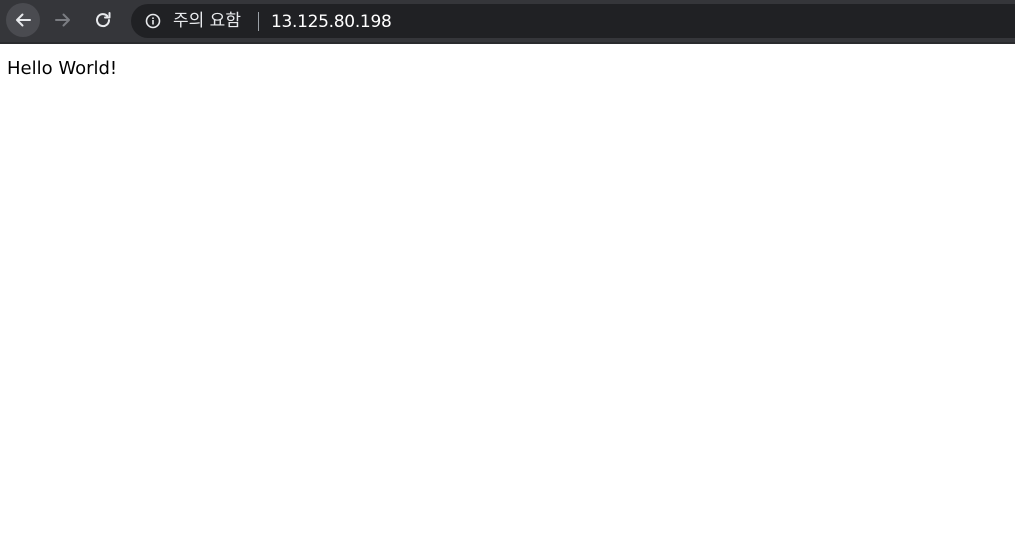 Image resolution: width=1015 pixels, height=555 pixels. What do you see at coordinates (207, 21) in the screenshot?
I see `security-status-label: 주의 요함` at bounding box center [207, 21].